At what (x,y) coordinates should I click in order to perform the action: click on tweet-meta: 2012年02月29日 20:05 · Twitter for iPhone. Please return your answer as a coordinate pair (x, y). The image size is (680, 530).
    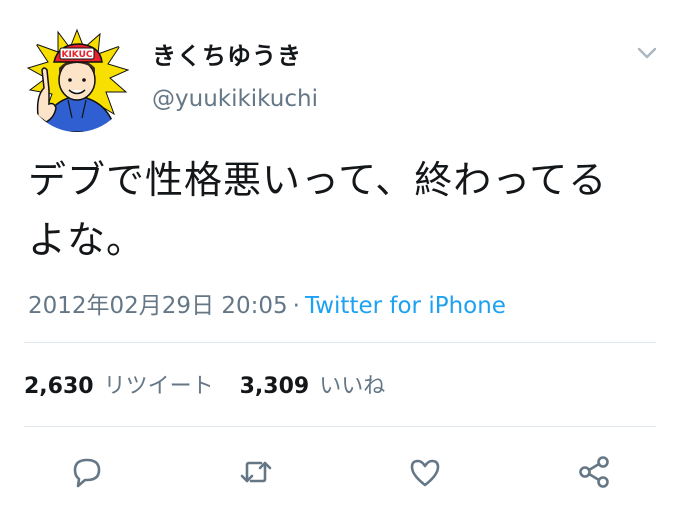
    Looking at the image, I should click on (267, 303).